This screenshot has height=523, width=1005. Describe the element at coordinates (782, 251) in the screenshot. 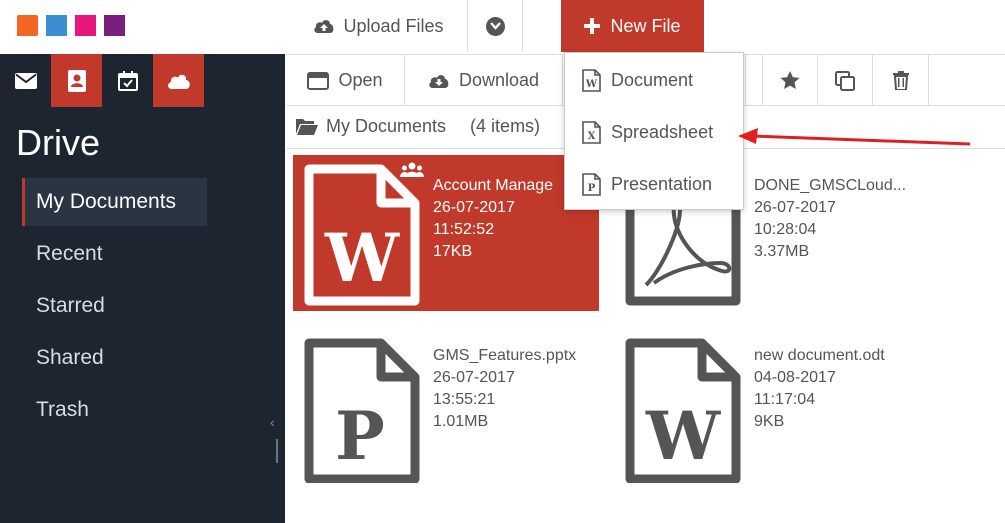

I see `file-size: 3.37MB` at that location.